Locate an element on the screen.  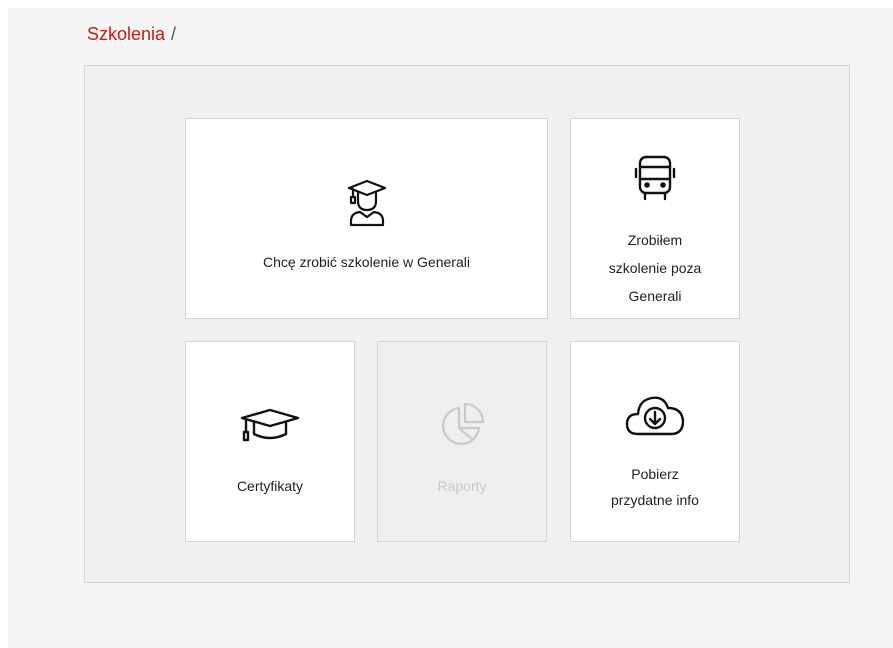
tile-certyfikaty: Certyfikaty is located at coordinates (270, 441).